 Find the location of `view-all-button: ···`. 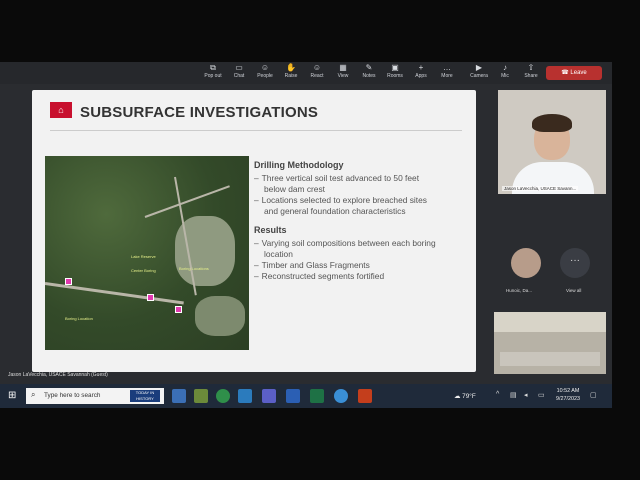

view-all-button: ··· is located at coordinates (575, 263).